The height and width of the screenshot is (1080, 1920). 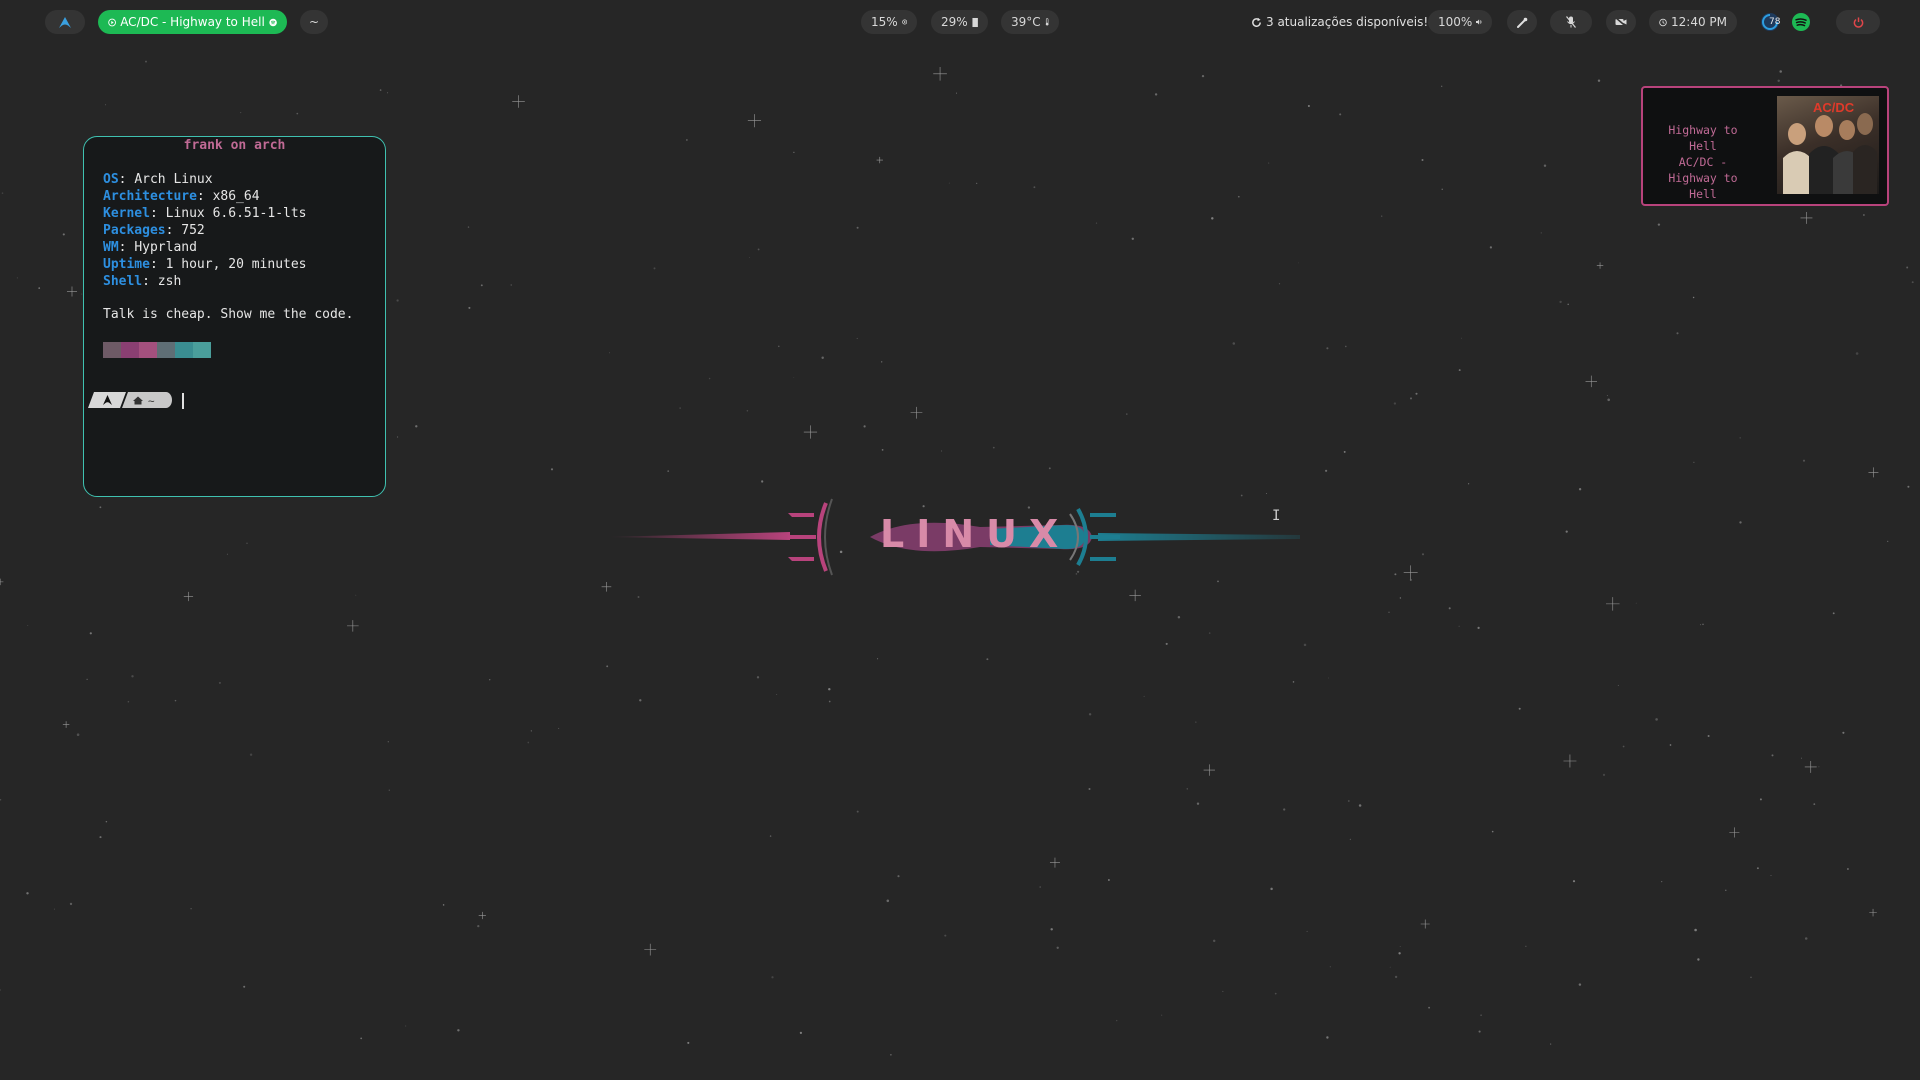 I want to click on color-picker-button, so click(x=1522, y=22).